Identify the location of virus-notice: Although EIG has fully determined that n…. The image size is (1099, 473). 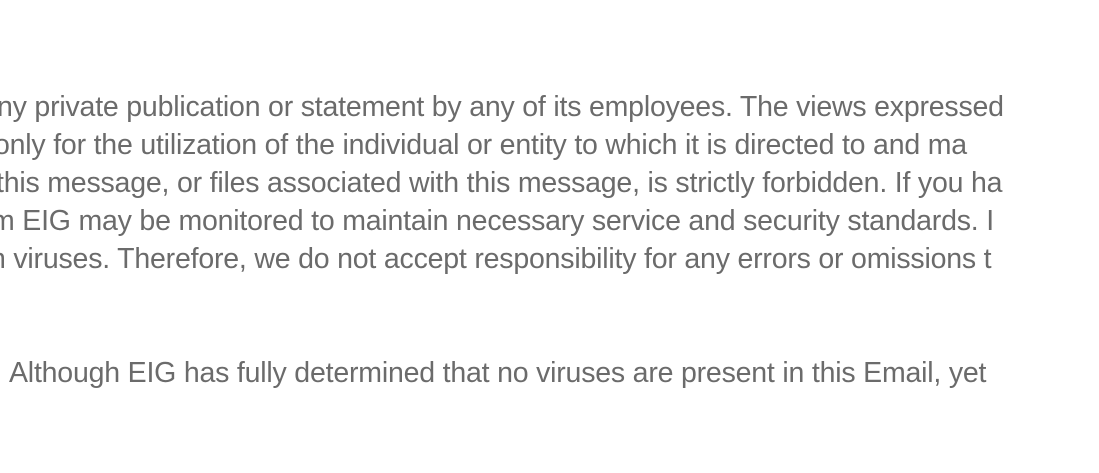
(498, 373).